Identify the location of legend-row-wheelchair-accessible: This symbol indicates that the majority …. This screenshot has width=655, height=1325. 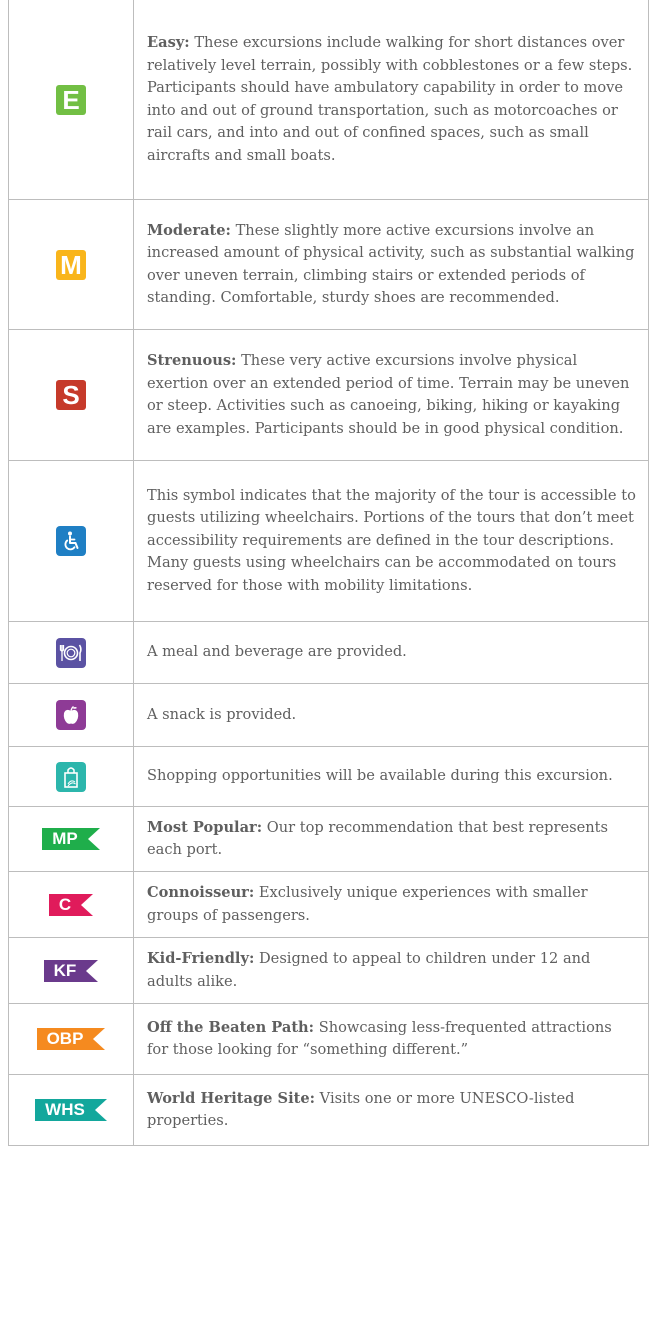
(328, 541).